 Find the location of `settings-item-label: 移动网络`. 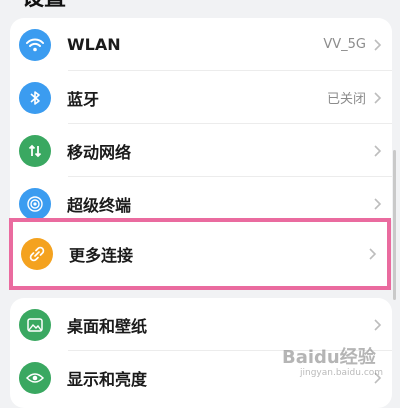

settings-item-label: 移动网络 is located at coordinates (99, 152).